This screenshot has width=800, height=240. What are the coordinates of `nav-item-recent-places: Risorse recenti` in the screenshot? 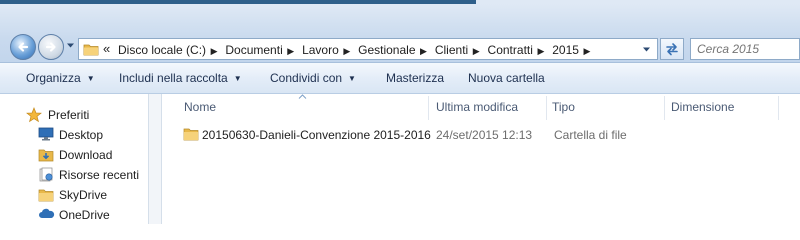 It's located at (74, 175).